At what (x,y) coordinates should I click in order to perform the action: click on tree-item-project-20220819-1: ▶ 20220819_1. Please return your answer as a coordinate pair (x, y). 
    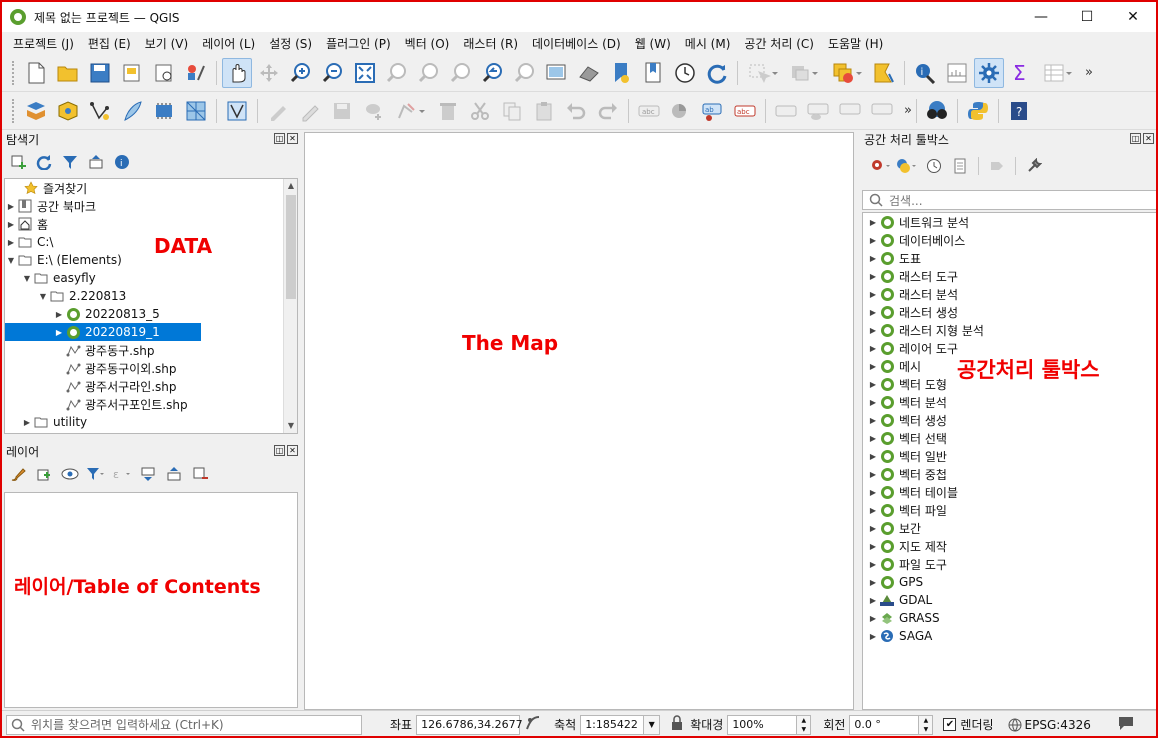
    Looking at the image, I should click on (103, 332).